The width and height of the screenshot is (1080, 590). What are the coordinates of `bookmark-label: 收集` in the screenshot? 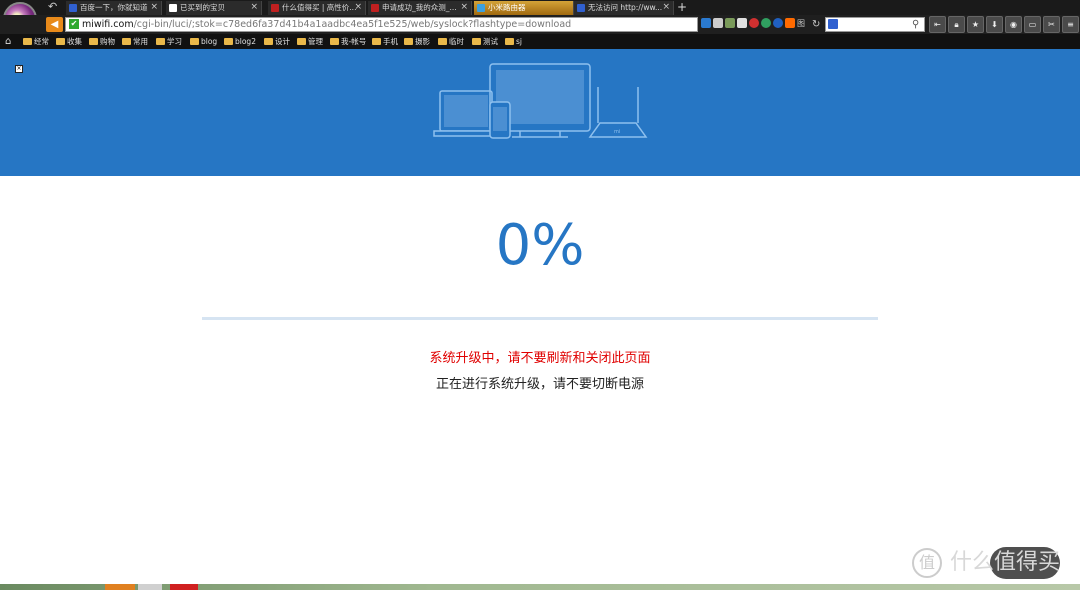 It's located at (74, 41).